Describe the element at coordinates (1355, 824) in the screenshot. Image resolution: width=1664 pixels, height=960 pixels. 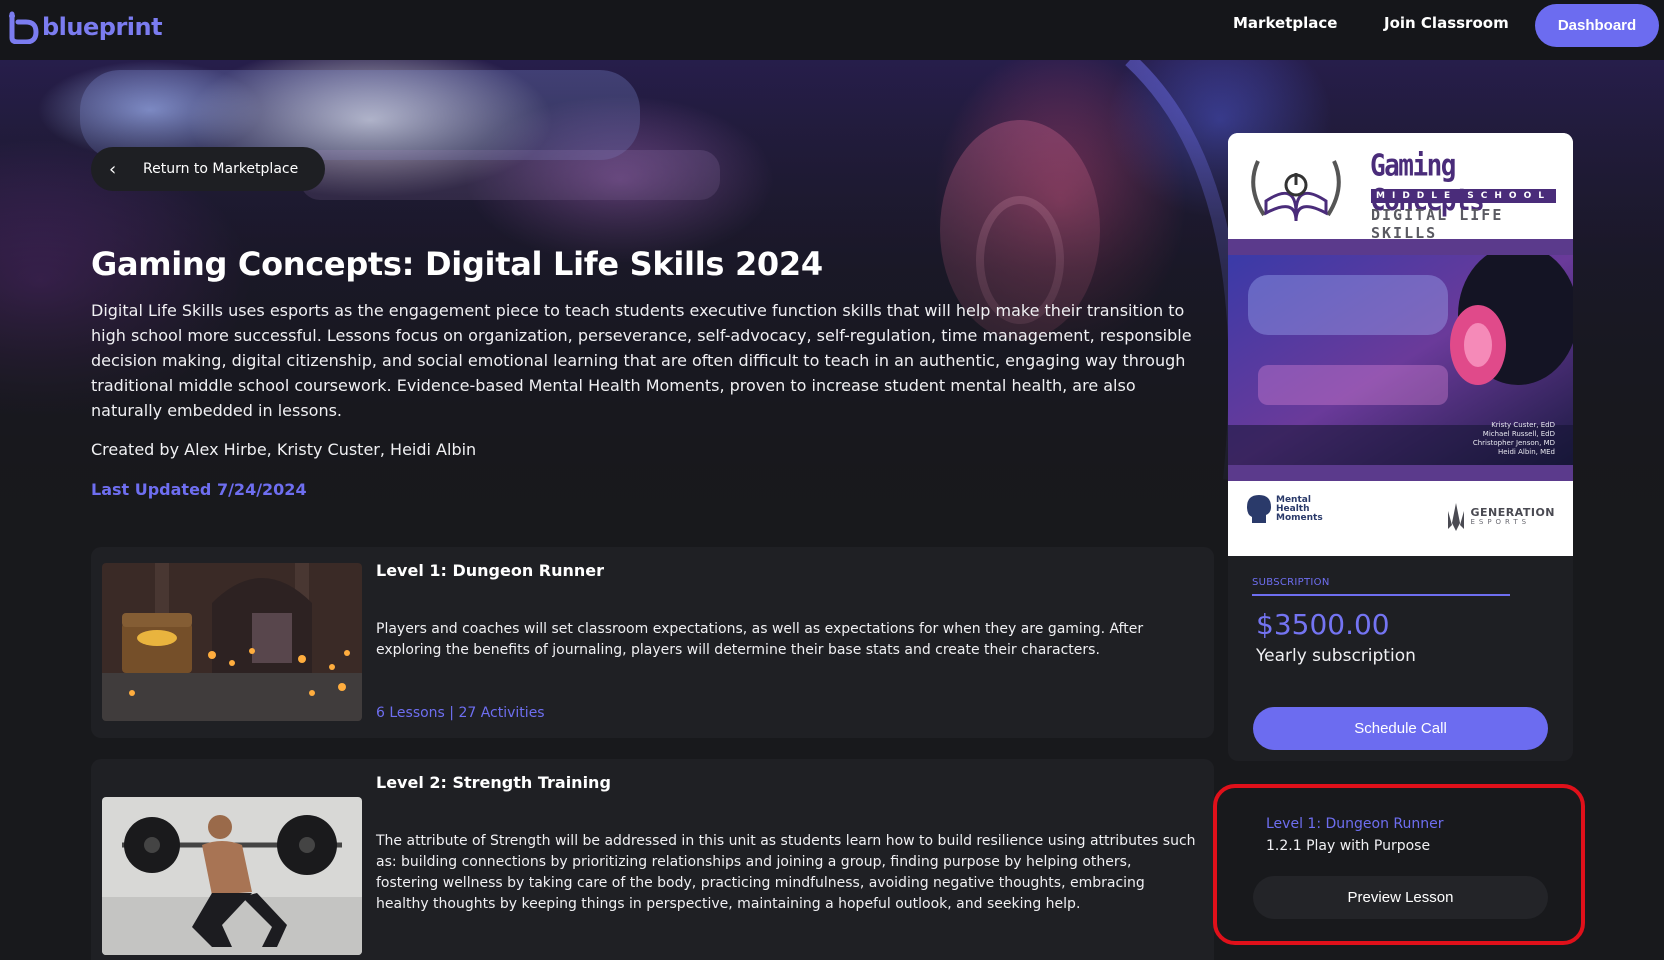
I see `preview-level-name: Level 1: Dungeon Runner` at that location.